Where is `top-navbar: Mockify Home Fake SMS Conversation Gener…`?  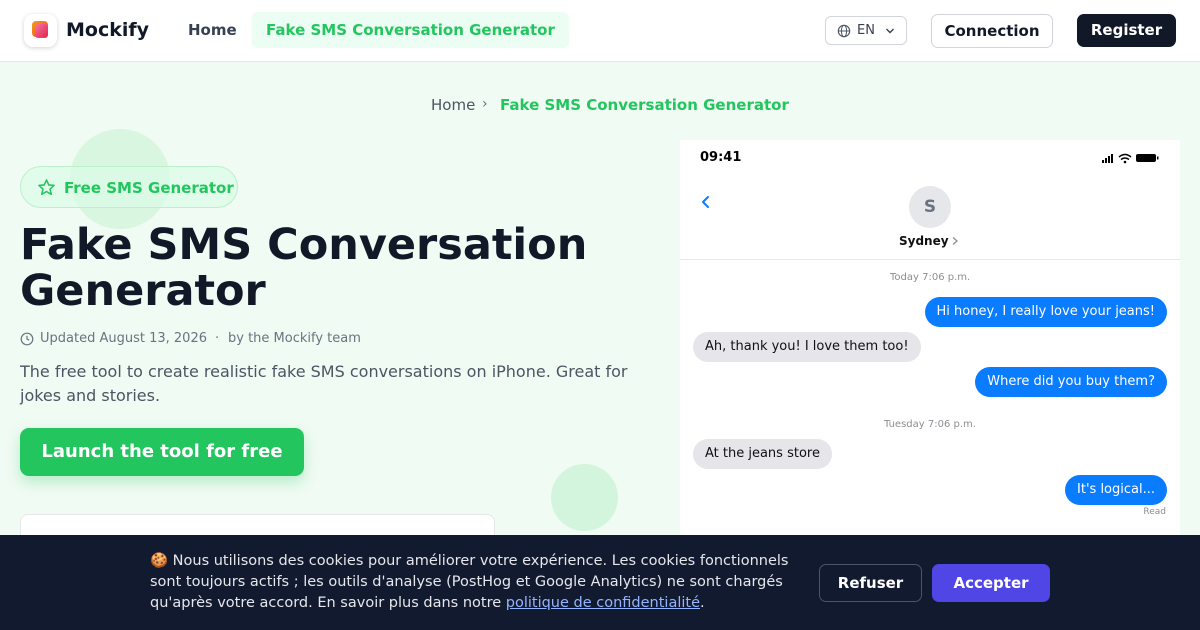 top-navbar: Mockify Home Fake SMS Conversation Gener… is located at coordinates (600, 31).